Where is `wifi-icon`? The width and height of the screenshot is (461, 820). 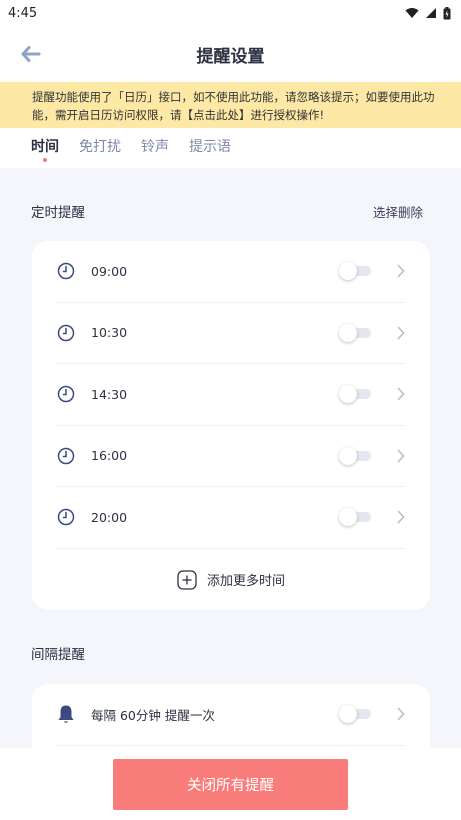 wifi-icon is located at coordinates (412, 13).